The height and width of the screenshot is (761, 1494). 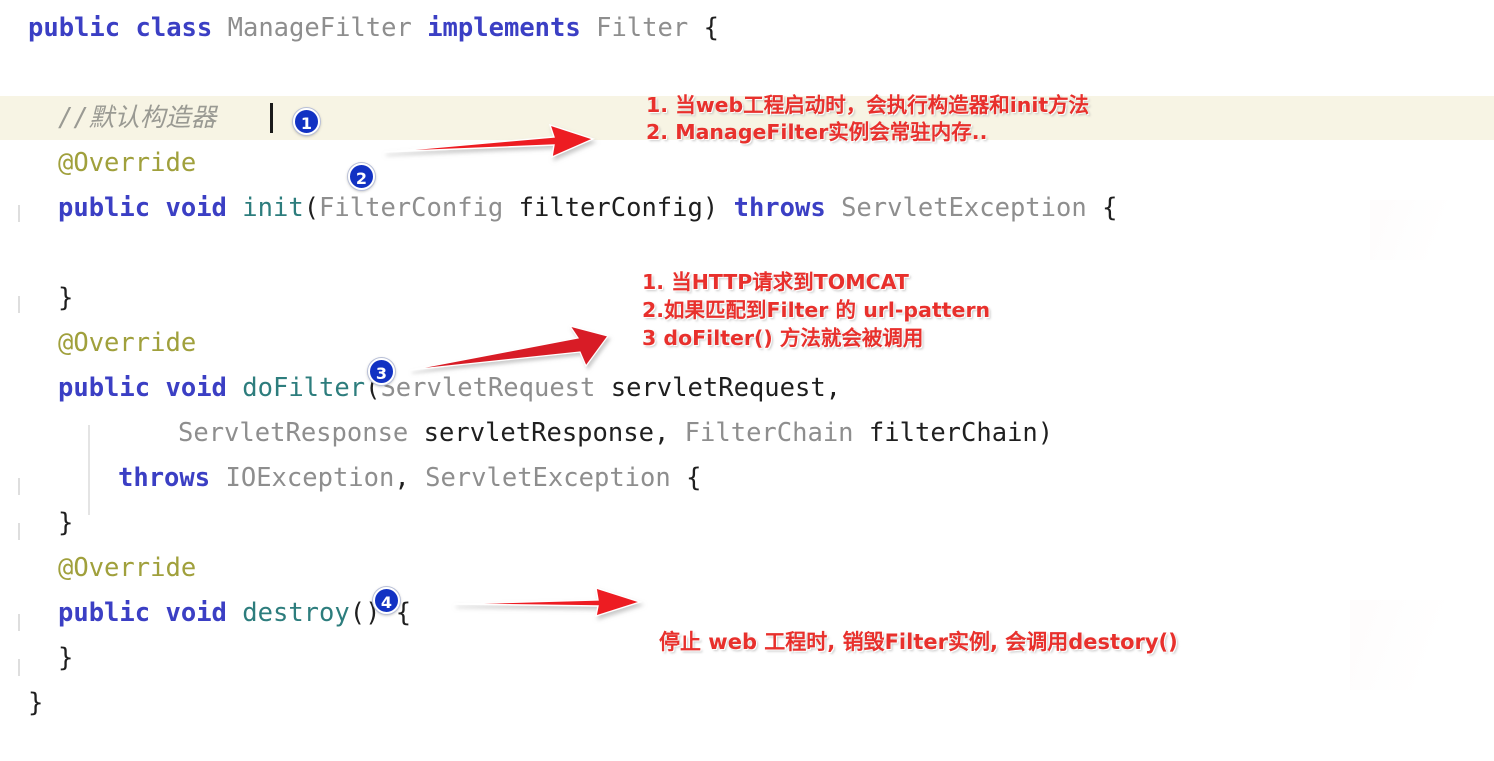 I want to click on annotation-line: 1. 当HTTP请求到TOMCAT, so click(x=775, y=282).